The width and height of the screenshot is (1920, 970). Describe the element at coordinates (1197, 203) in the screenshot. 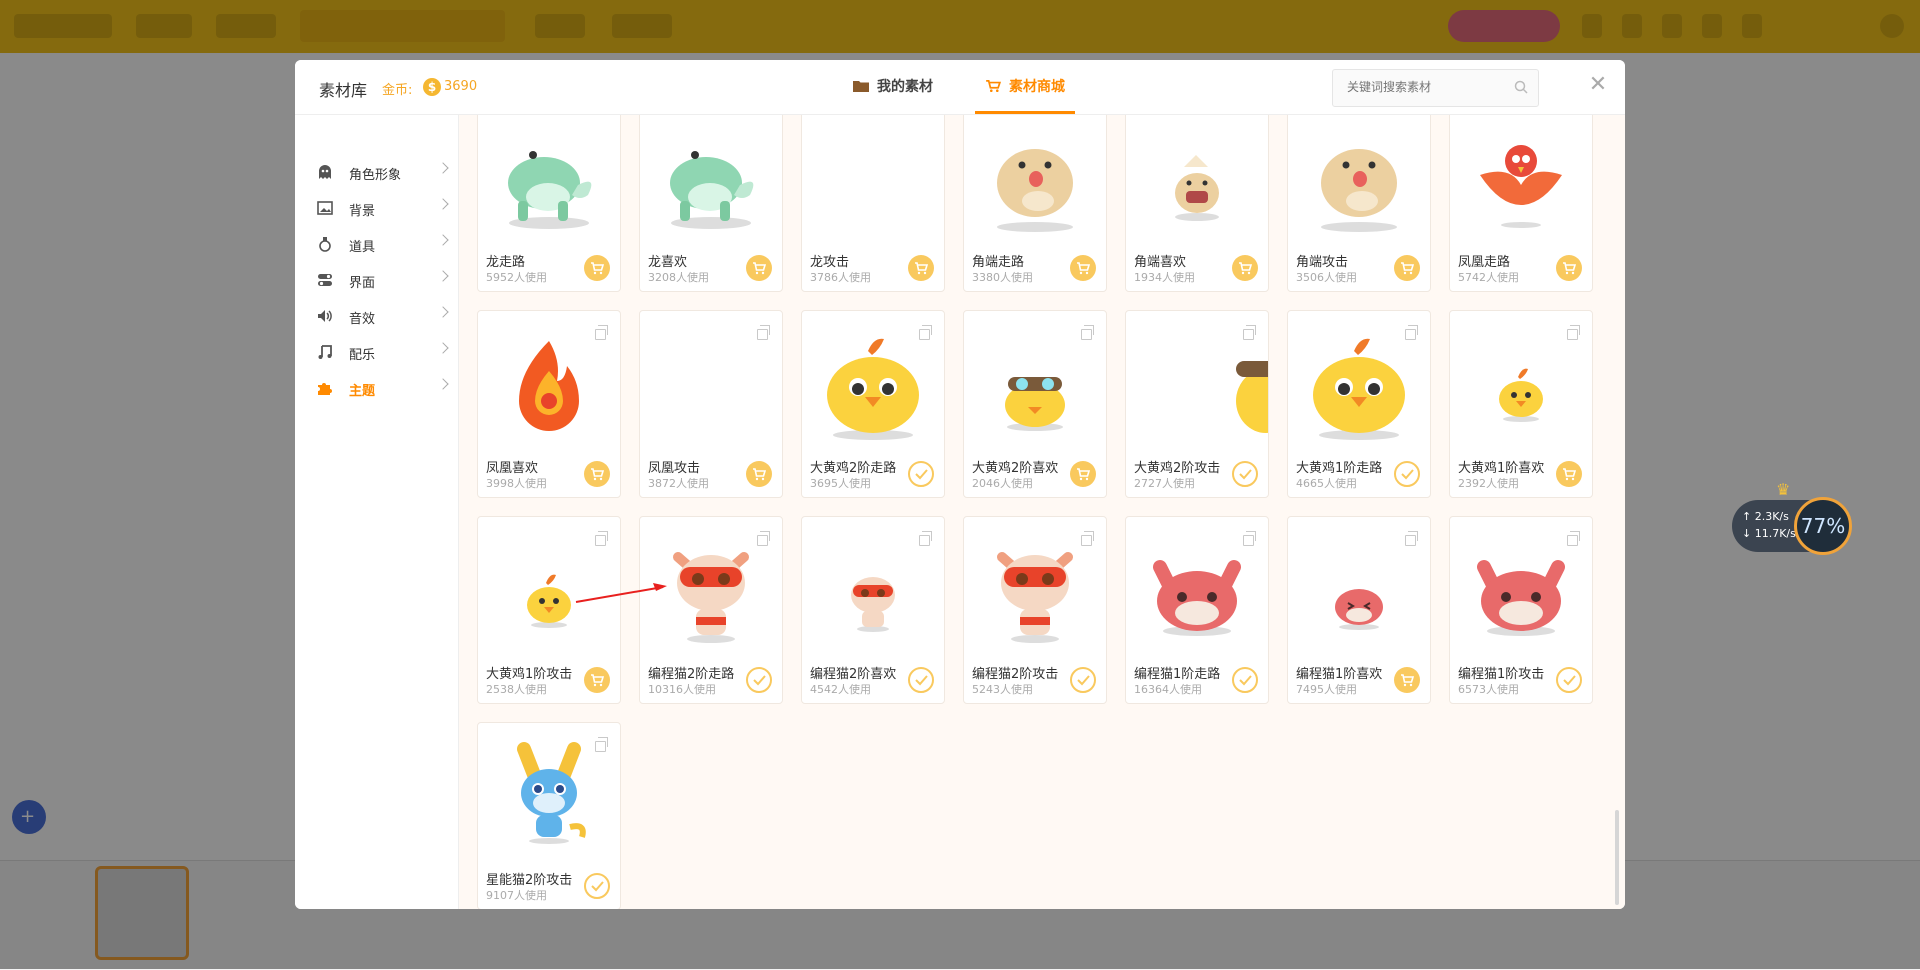

I see `asset-card: 角端喜欢 1934人使用` at that location.